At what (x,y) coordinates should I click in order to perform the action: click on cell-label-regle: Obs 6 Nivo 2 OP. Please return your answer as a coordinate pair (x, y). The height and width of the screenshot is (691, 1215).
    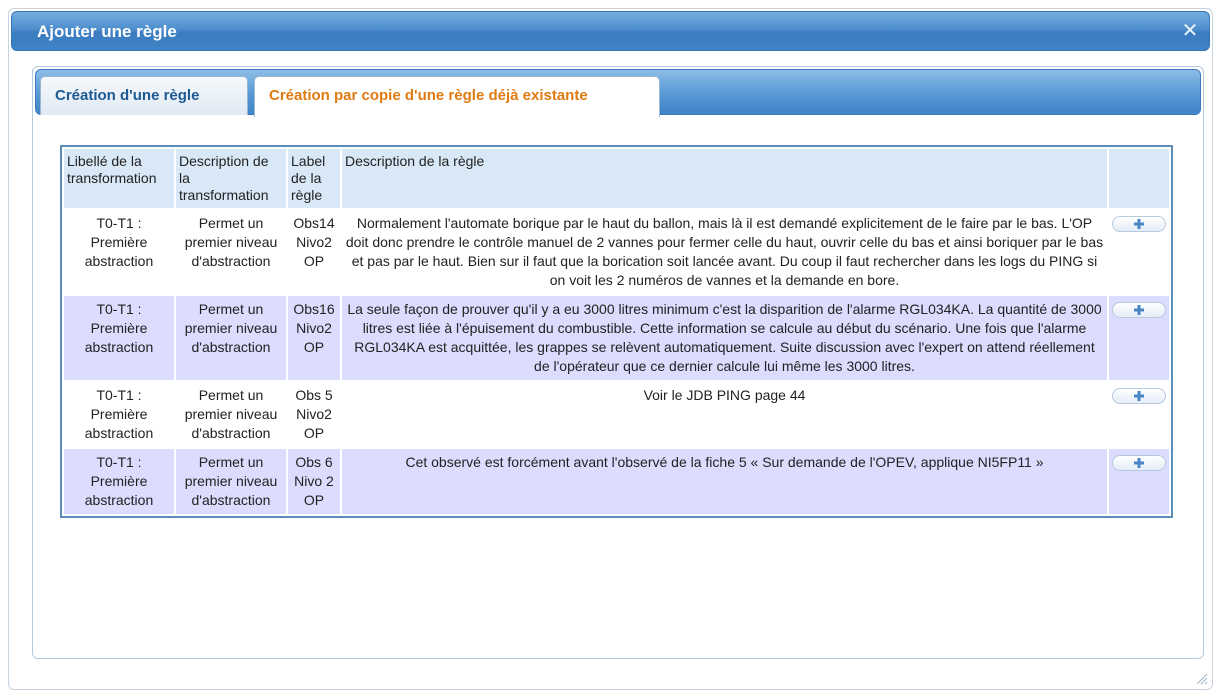
    Looking at the image, I should click on (314, 481).